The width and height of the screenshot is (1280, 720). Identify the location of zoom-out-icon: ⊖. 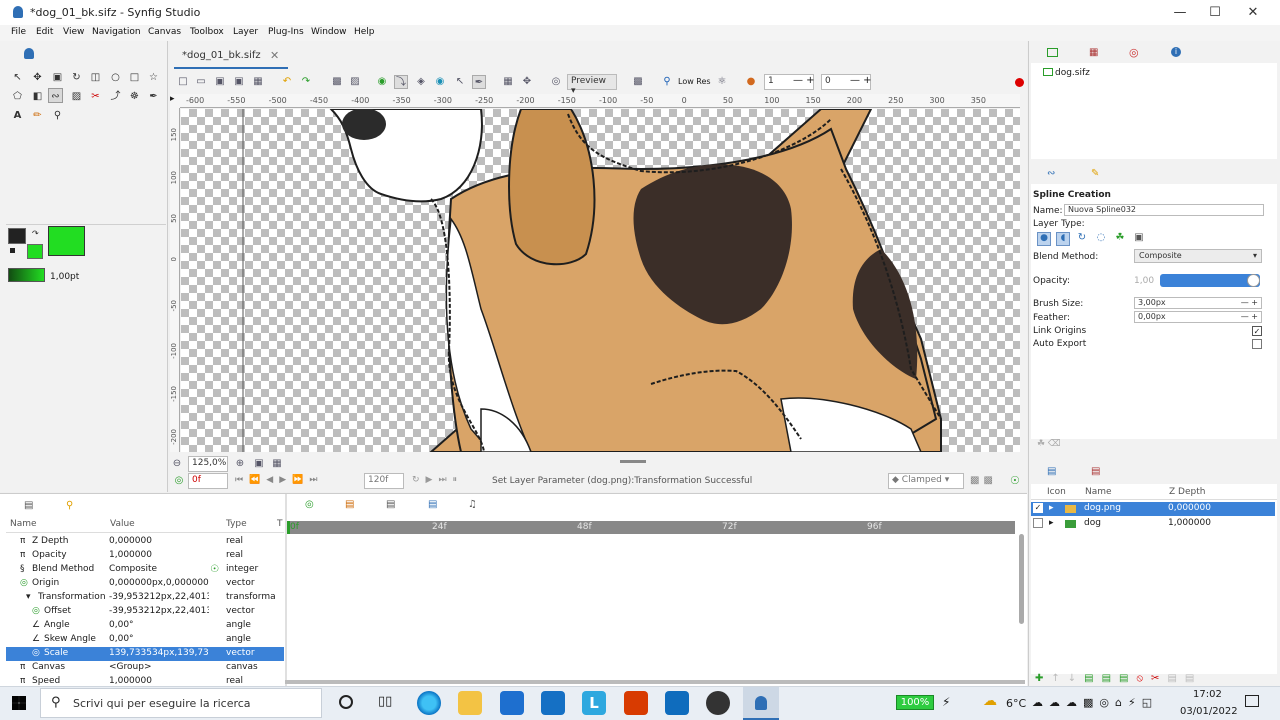
(177, 464).